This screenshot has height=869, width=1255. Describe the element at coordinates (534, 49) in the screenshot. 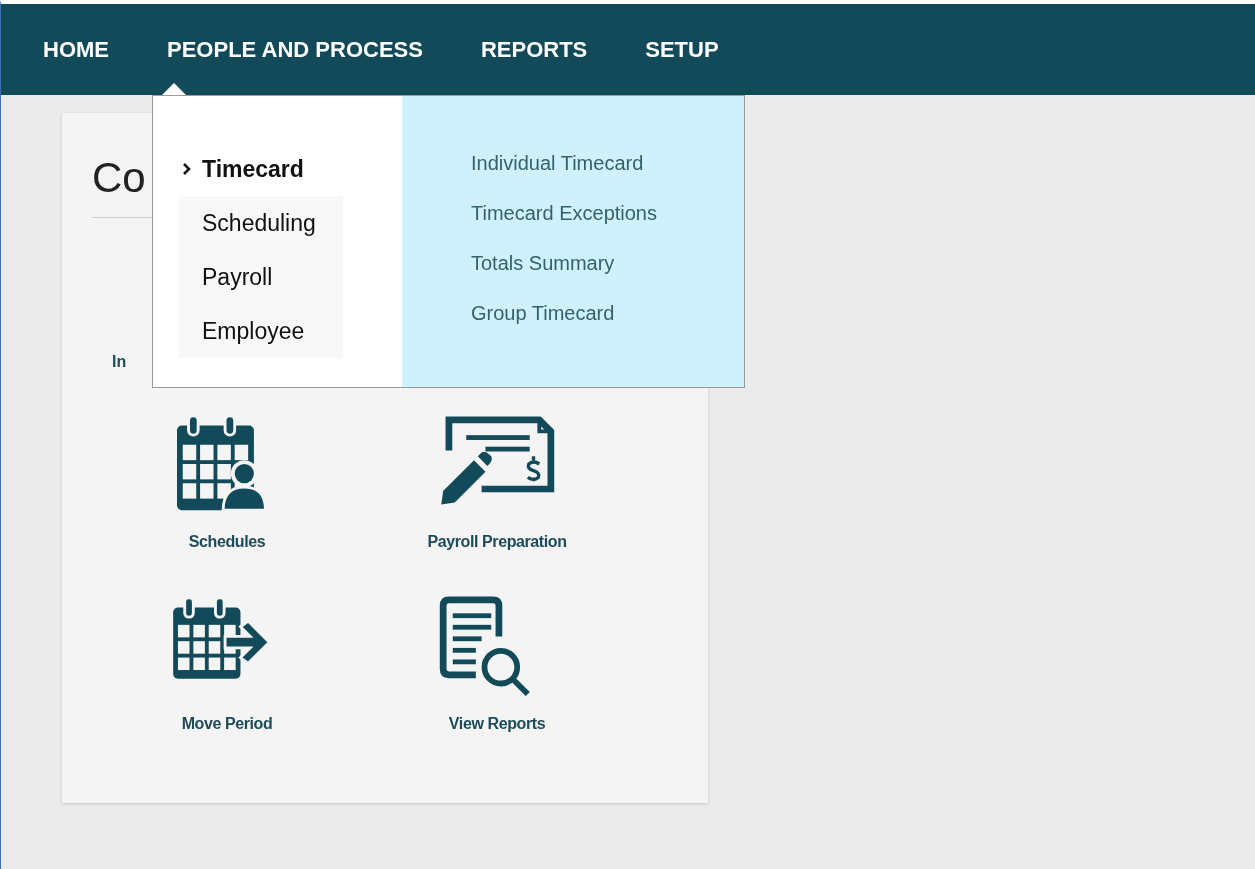

I see `nav-tab: REPORTS` at that location.